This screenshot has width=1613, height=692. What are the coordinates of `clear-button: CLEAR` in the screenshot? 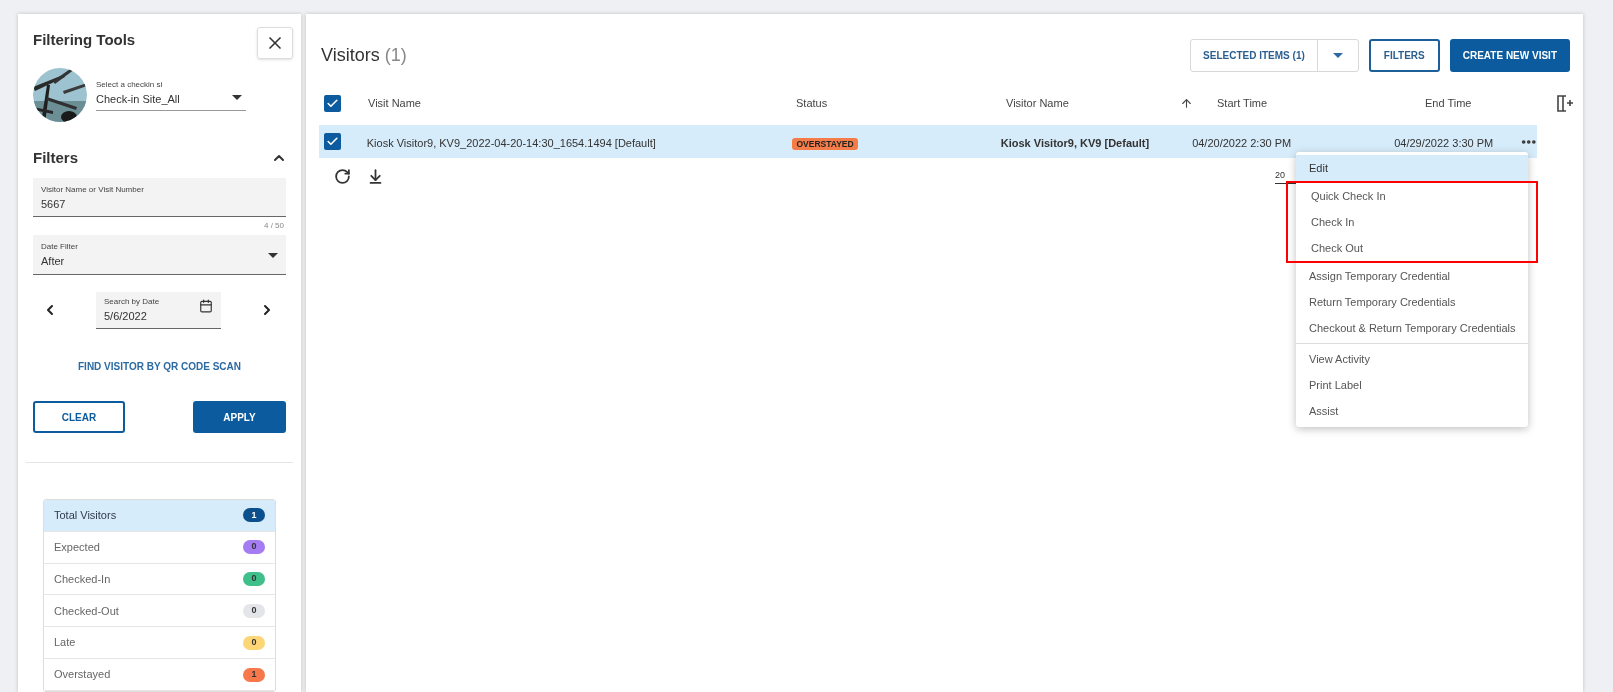 It's located at (79, 417).